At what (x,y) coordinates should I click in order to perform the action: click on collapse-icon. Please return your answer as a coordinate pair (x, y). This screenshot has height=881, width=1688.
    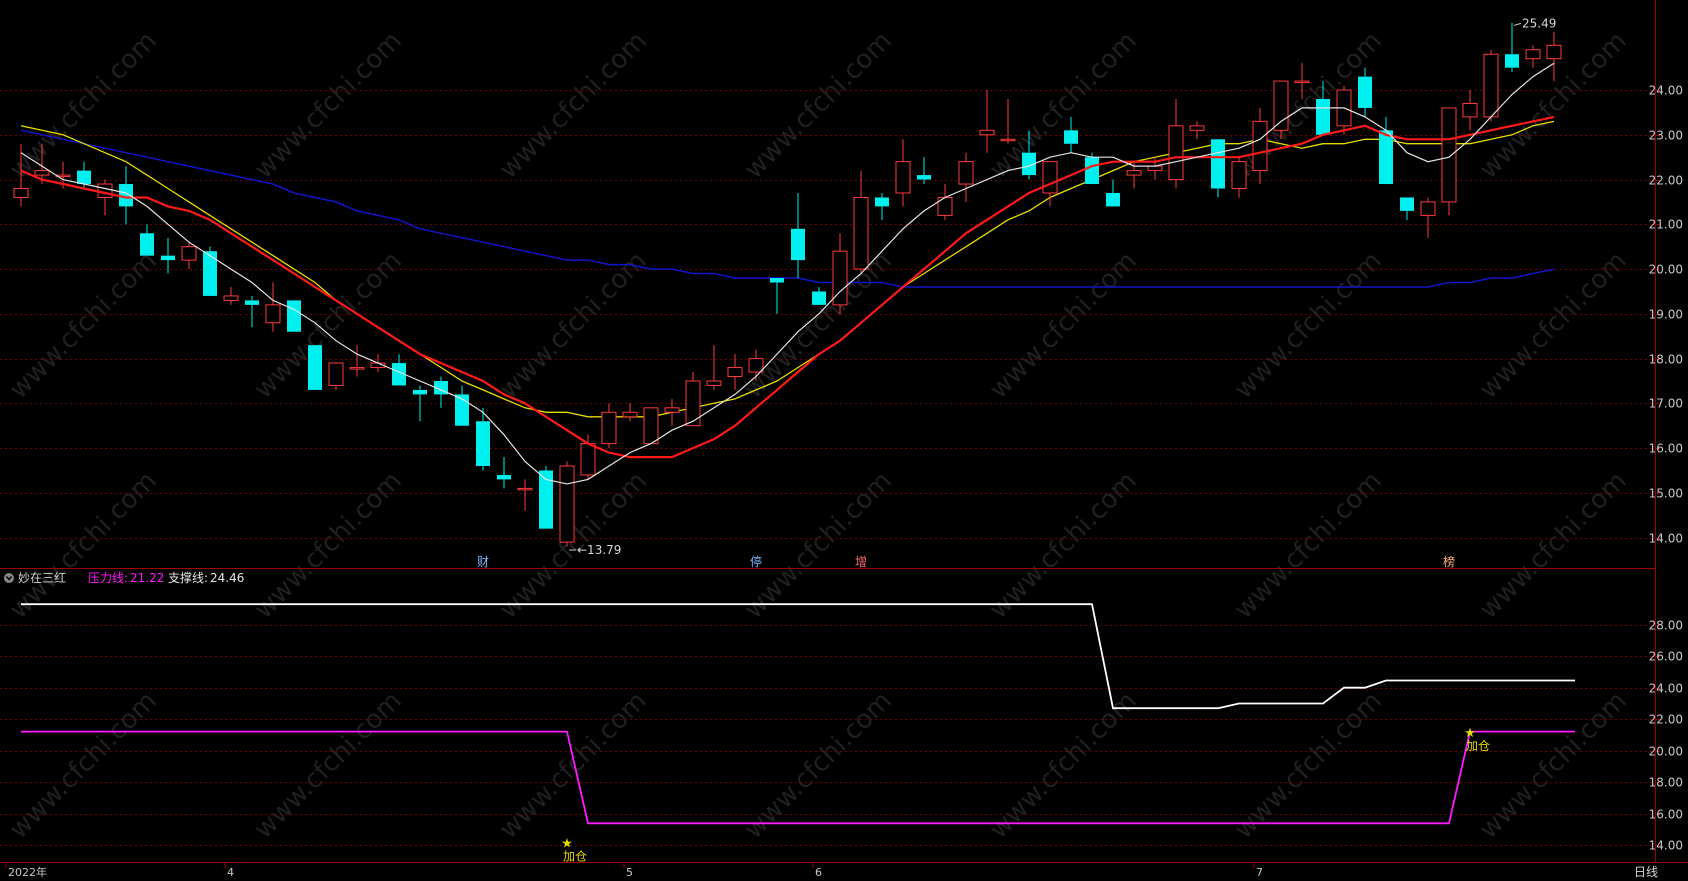
    Looking at the image, I should click on (9, 578).